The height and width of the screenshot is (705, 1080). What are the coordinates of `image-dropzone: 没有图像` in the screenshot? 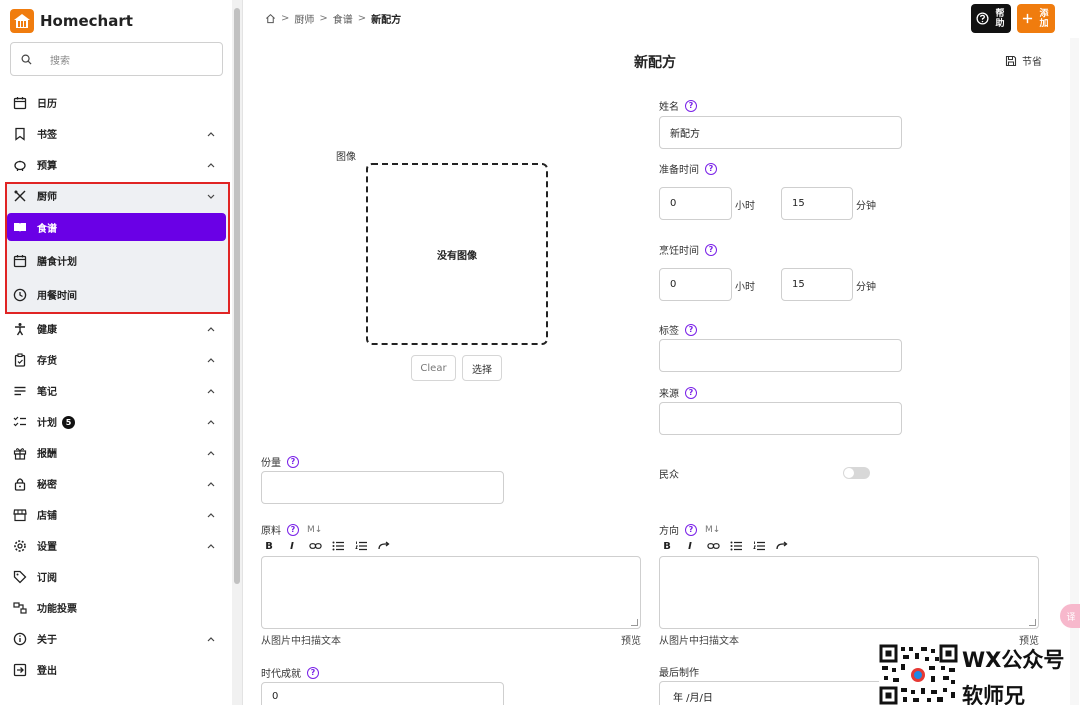 It's located at (457, 254).